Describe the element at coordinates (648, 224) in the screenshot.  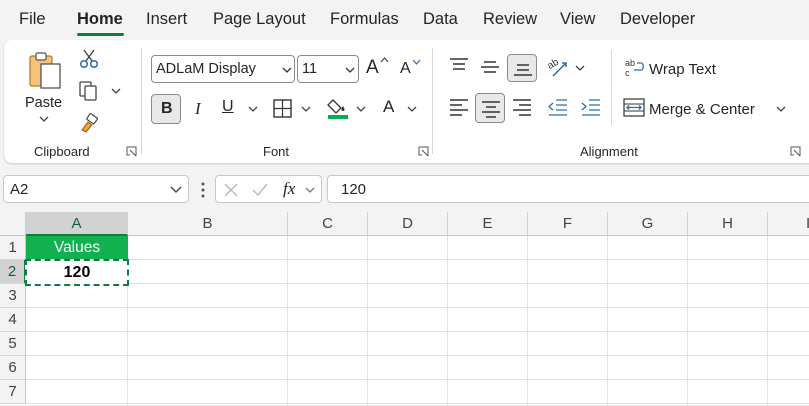
I see `column-header-g: G` at that location.